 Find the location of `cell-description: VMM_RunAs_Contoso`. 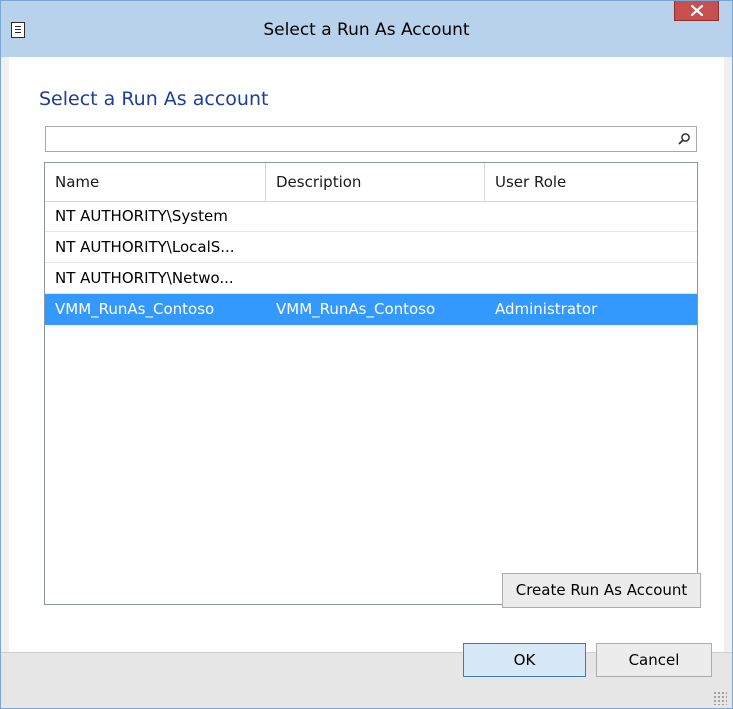

cell-description: VMM_RunAs_Contoso is located at coordinates (356, 309).